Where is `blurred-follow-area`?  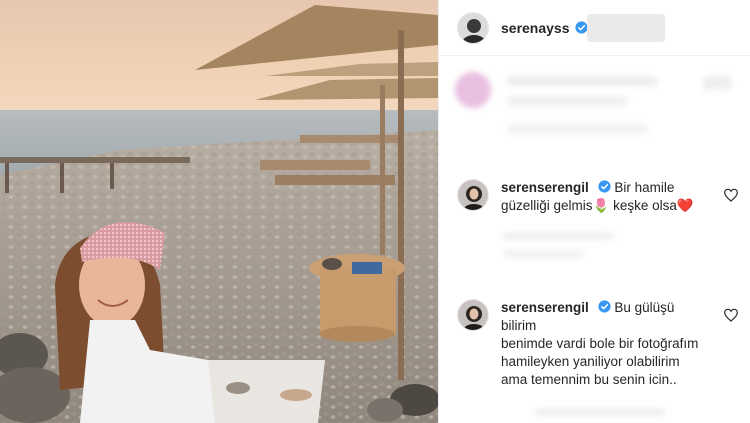
blurred-follow-area is located at coordinates (626, 28).